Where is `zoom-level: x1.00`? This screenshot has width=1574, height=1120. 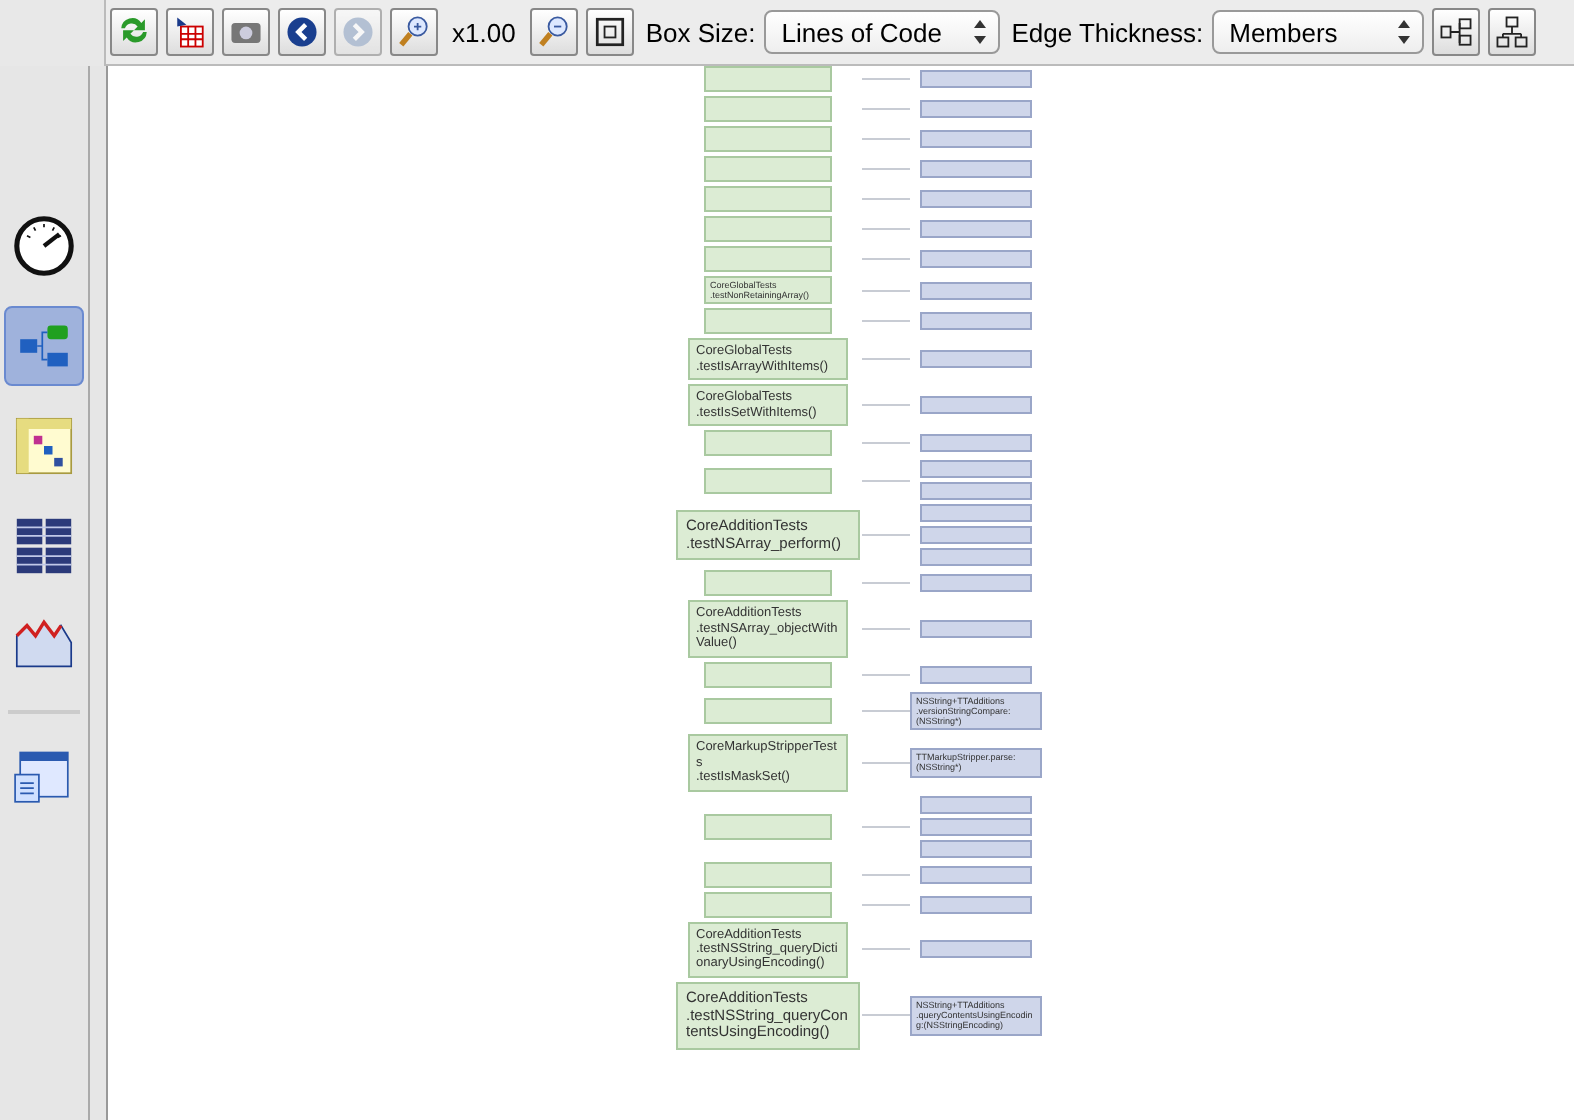 zoom-level: x1.00 is located at coordinates (484, 32).